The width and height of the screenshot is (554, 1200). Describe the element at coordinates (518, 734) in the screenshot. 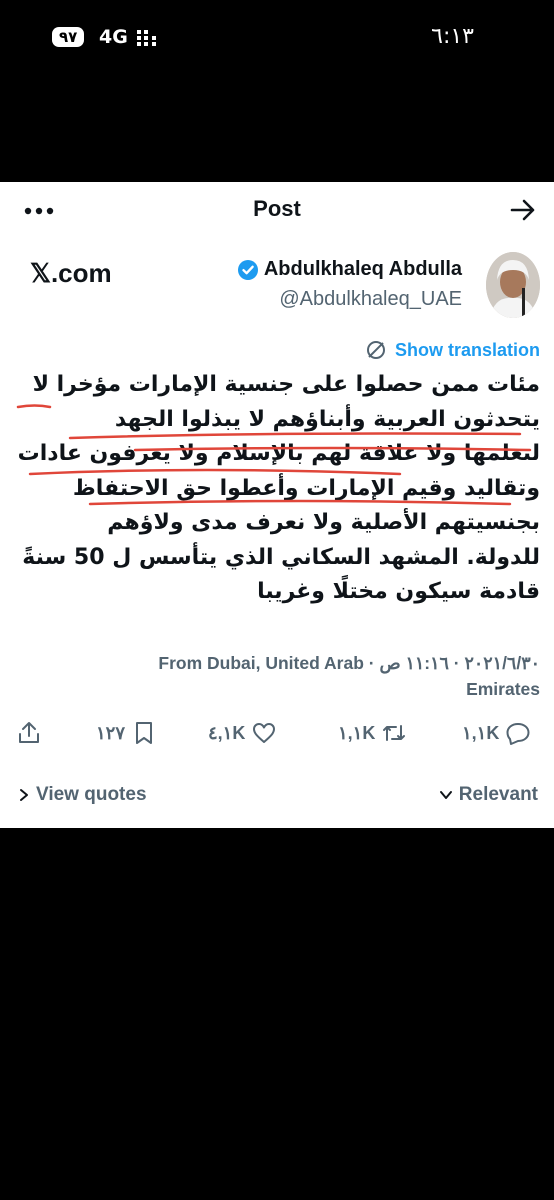

I see `reply-icon` at that location.